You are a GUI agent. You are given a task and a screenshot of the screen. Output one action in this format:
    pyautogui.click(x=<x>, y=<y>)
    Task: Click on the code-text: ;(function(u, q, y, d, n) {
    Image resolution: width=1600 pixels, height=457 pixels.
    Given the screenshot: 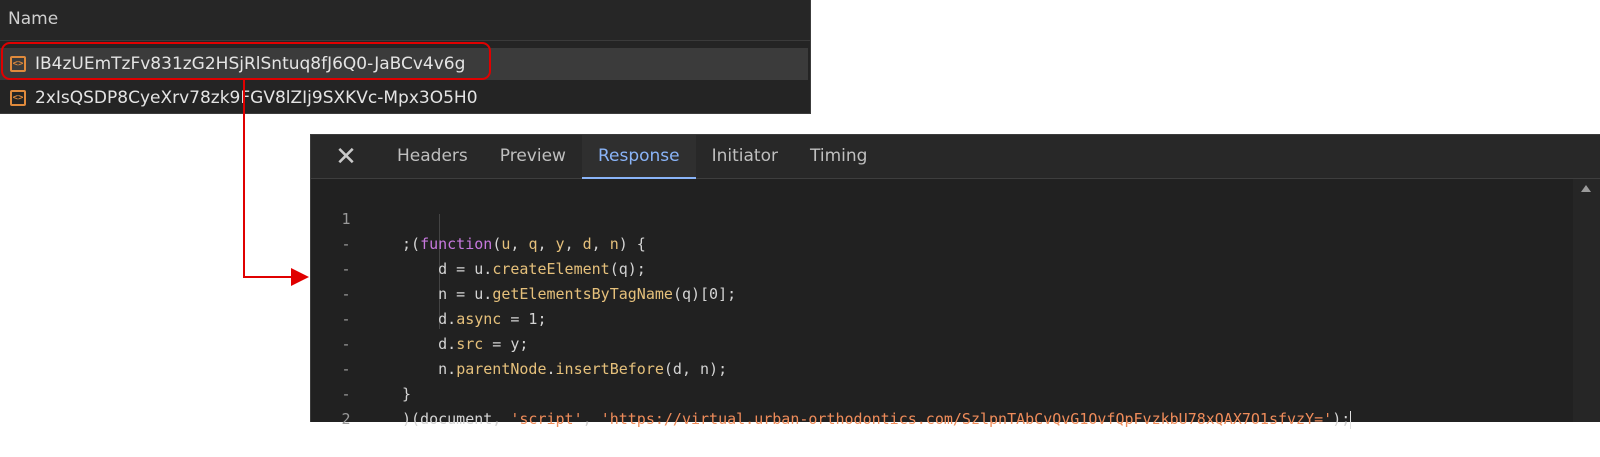 What is the action you would take?
    pyautogui.click(x=524, y=244)
    